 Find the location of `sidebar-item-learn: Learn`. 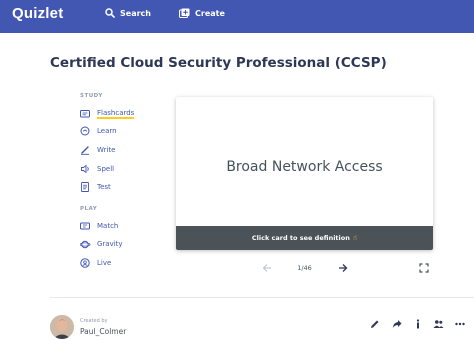

sidebar-item-learn: Learn is located at coordinates (98, 131).